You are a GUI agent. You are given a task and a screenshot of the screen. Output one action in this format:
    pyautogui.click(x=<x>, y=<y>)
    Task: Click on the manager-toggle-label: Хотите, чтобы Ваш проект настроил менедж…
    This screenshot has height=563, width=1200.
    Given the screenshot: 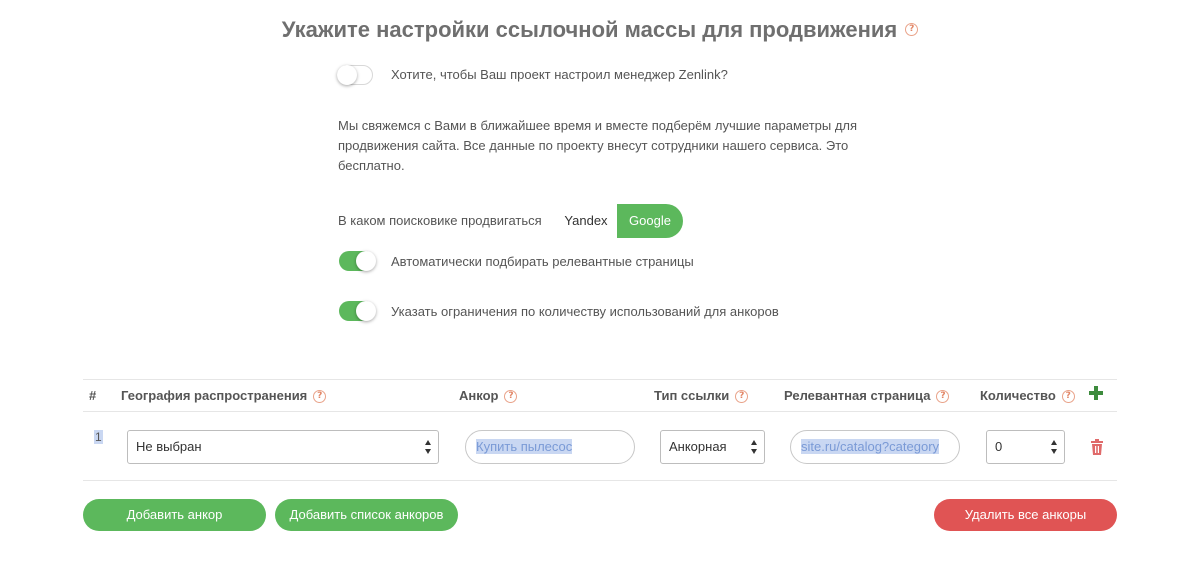 What is the action you would take?
    pyautogui.click(x=559, y=74)
    